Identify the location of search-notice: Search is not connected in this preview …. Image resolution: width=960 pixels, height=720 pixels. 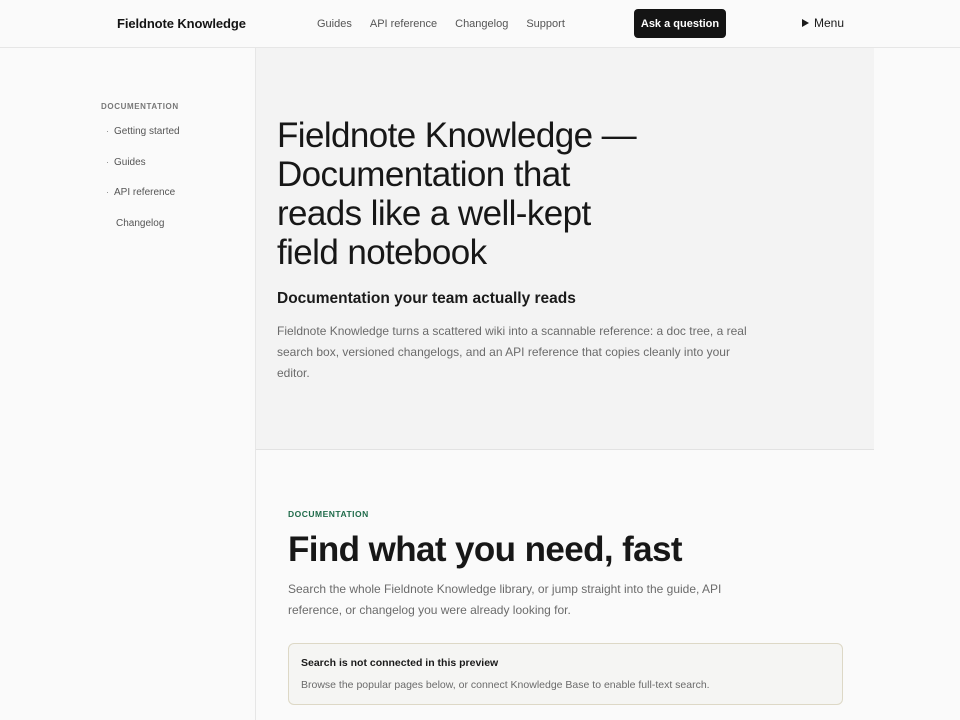
(565, 674).